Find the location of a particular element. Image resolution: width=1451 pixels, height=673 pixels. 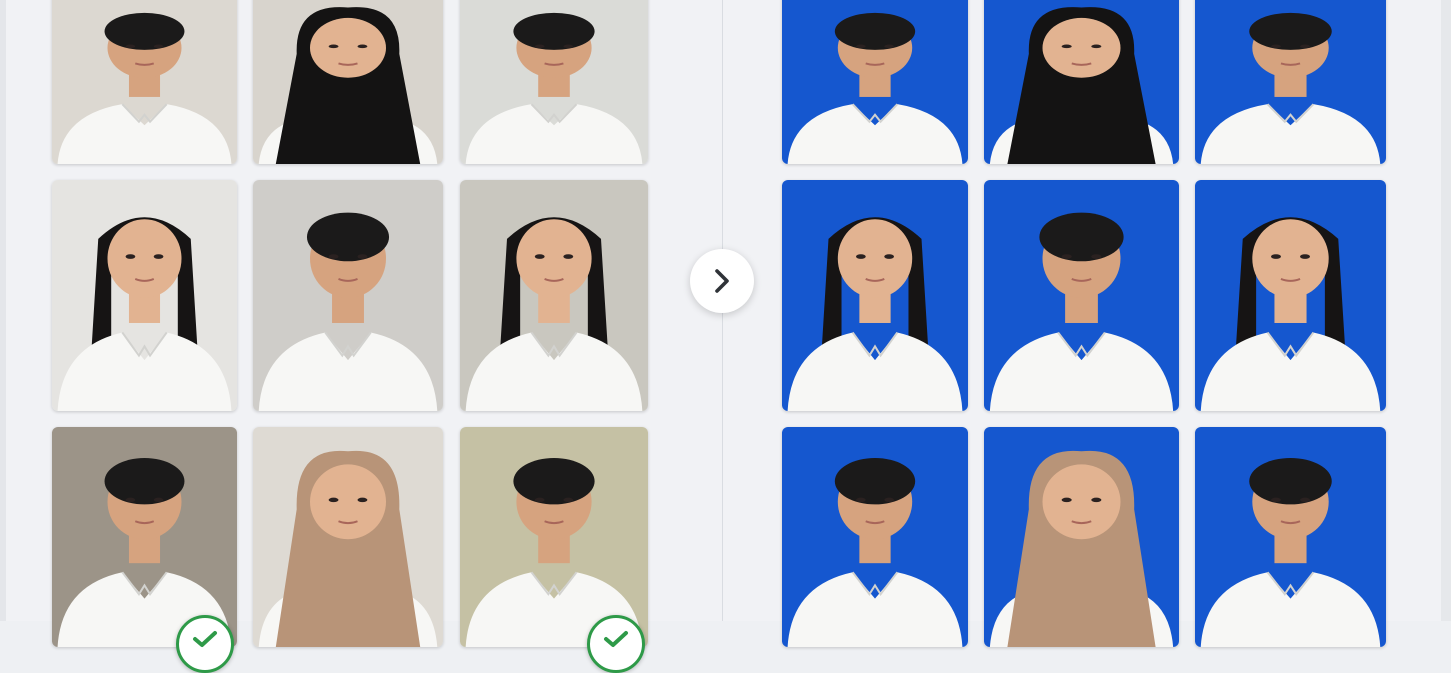

scrollbar-track is located at coordinates (1446, 310).